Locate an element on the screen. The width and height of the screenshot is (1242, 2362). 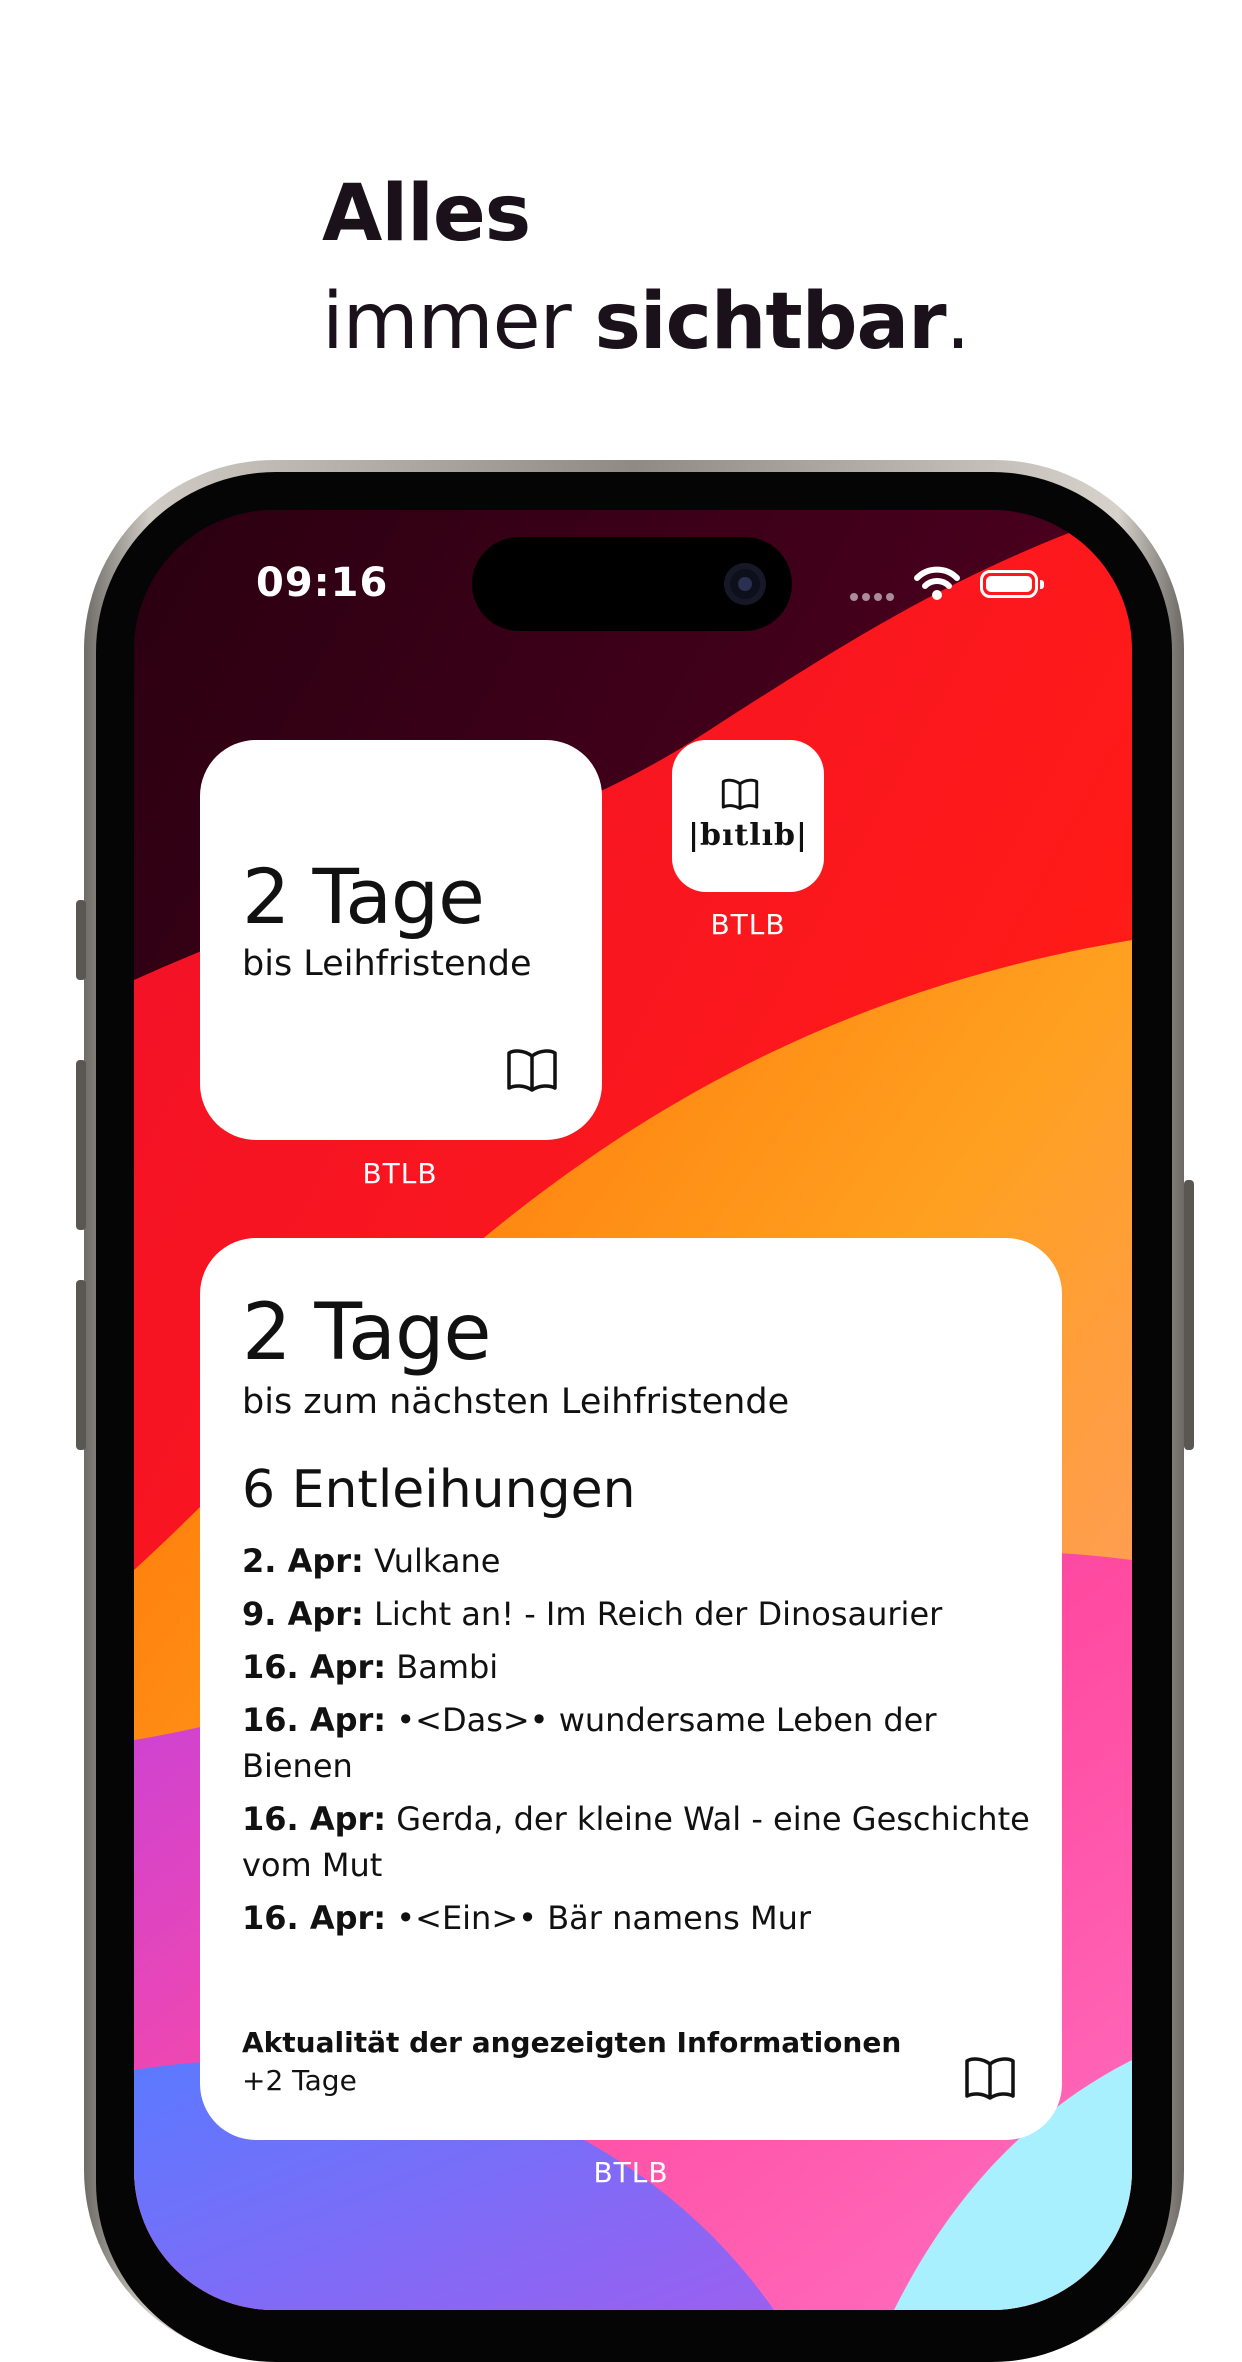
side-button-power is located at coordinates (1189, 1315).